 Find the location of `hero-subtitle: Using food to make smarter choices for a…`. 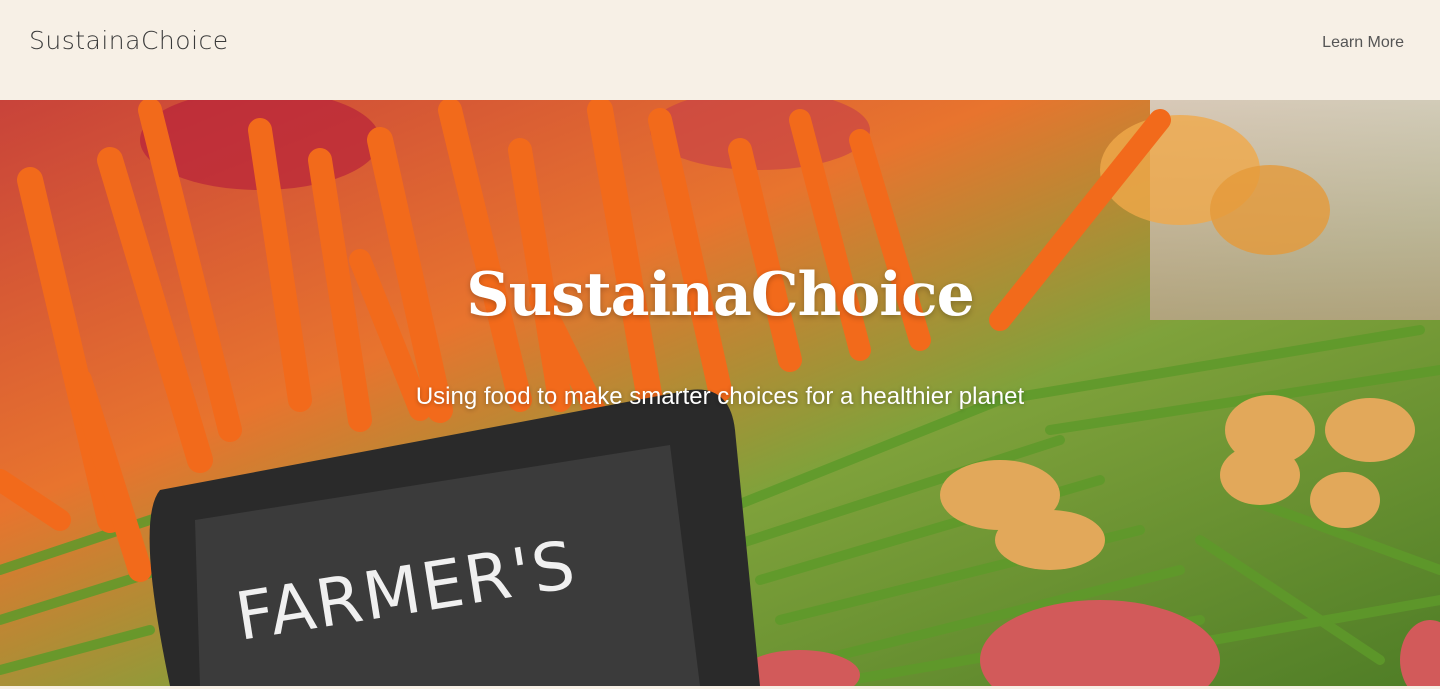

hero-subtitle: Using food to make smarter choices for a… is located at coordinates (720, 396).